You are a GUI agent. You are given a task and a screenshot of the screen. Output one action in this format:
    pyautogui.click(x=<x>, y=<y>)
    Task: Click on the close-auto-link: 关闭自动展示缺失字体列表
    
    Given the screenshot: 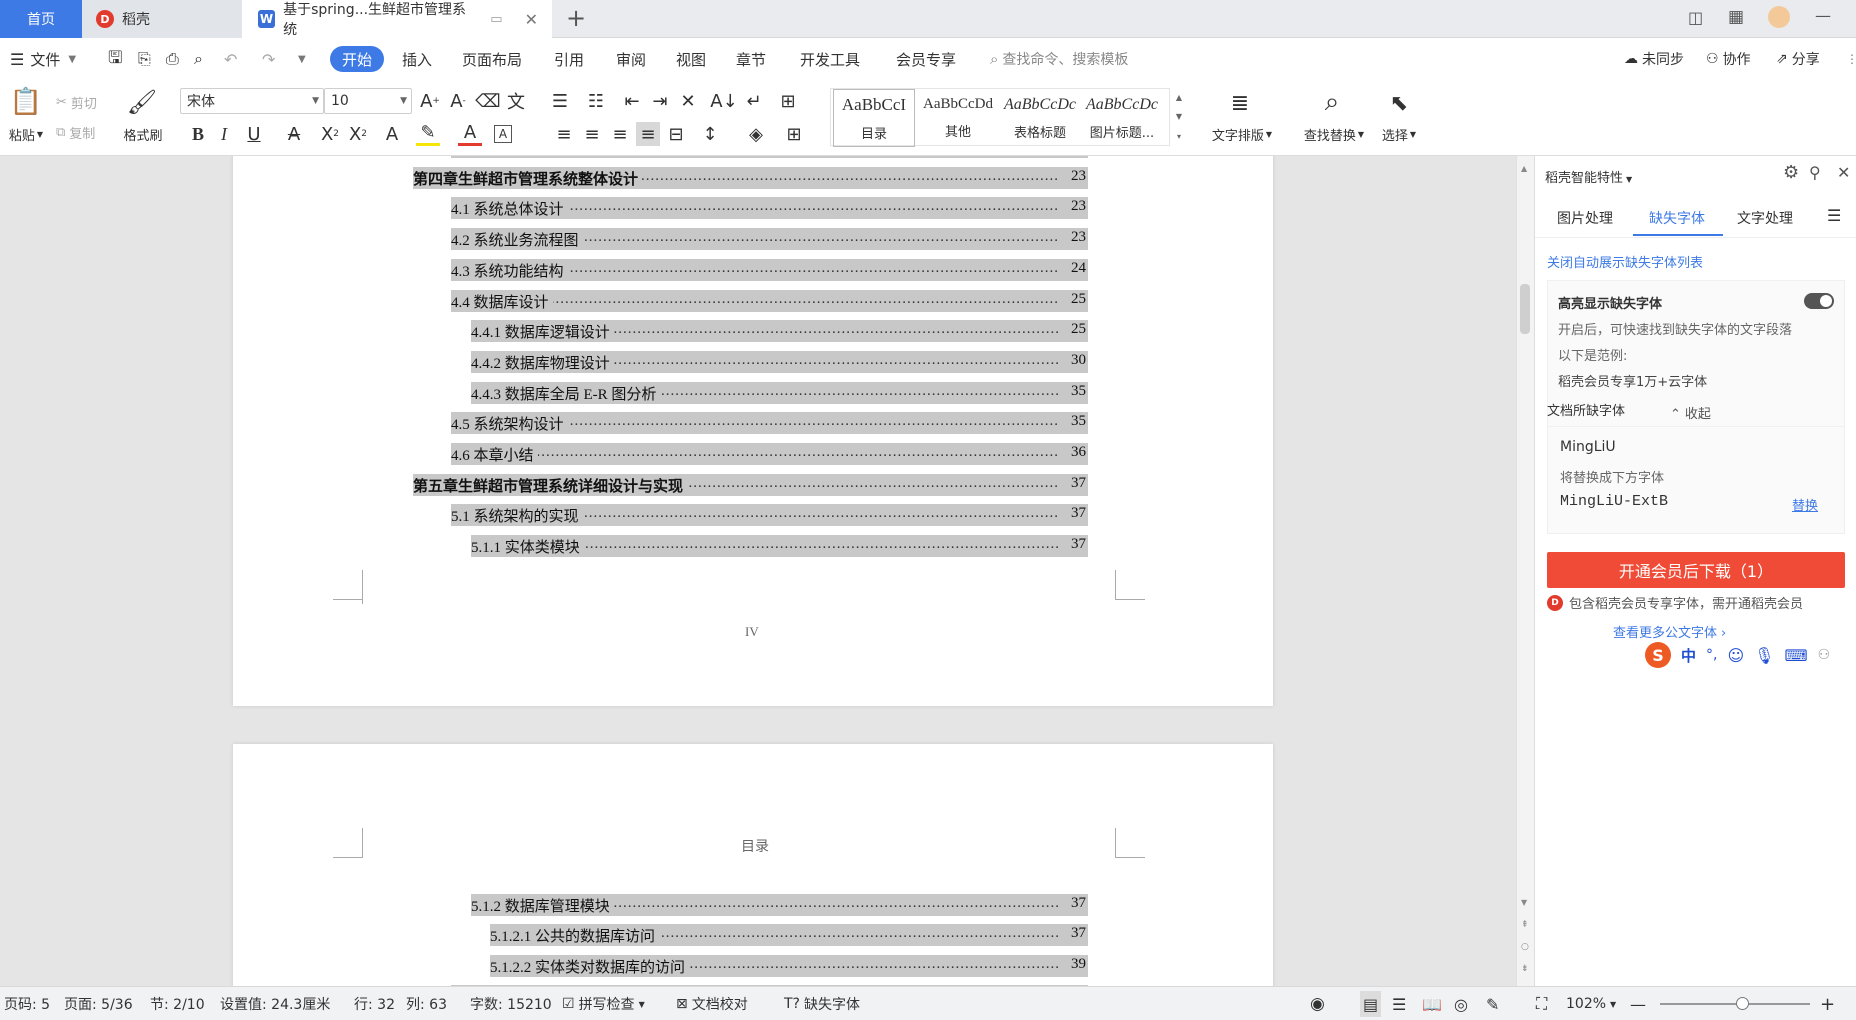 What is the action you would take?
    pyautogui.click(x=1625, y=261)
    